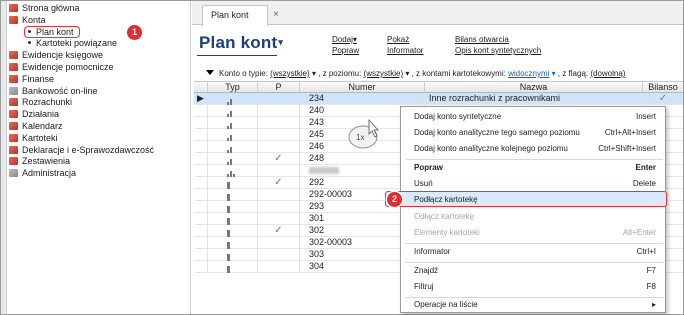 The width and height of the screenshot is (684, 315). What do you see at coordinates (238, 42) in the screenshot?
I see `page-title-text: Plan kont` at bounding box center [238, 42].